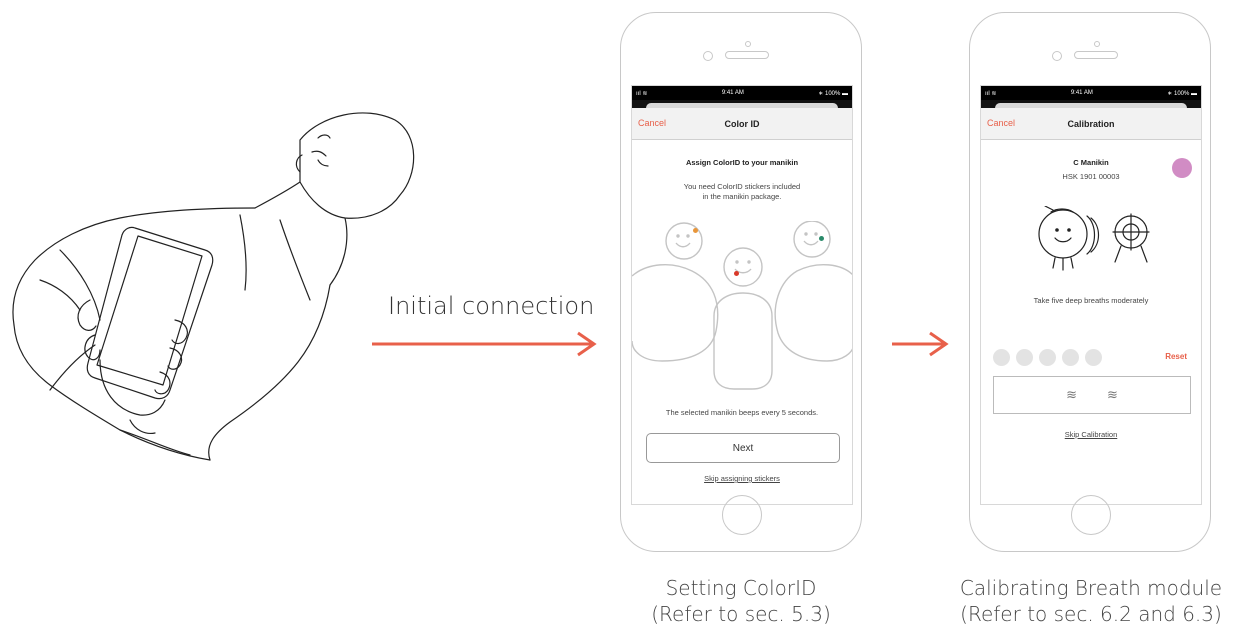 Image resolution: width=1240 pixels, height=640 pixels. Describe the element at coordinates (742, 162) in the screenshot. I see `assign-heading: Assign ColorID to your manikin` at that location.